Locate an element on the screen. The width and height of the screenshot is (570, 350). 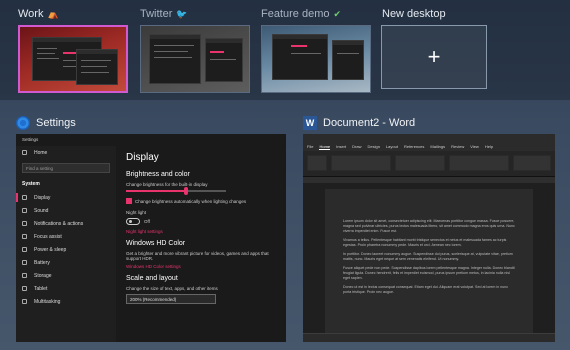
night-light-settings-link: Night light settings is located at coordinates (205, 231).